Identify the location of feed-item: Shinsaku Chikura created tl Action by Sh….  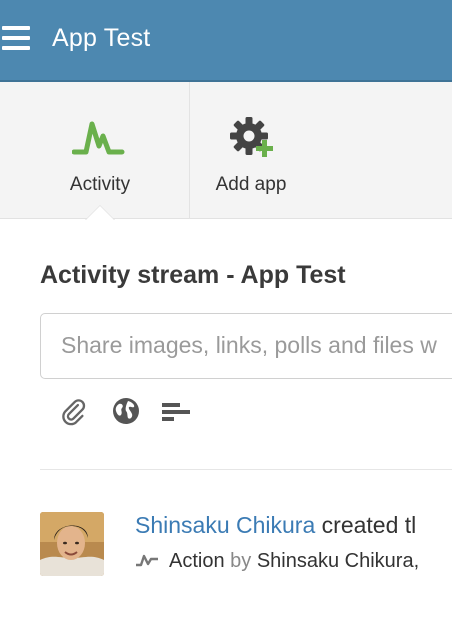
(246, 545).